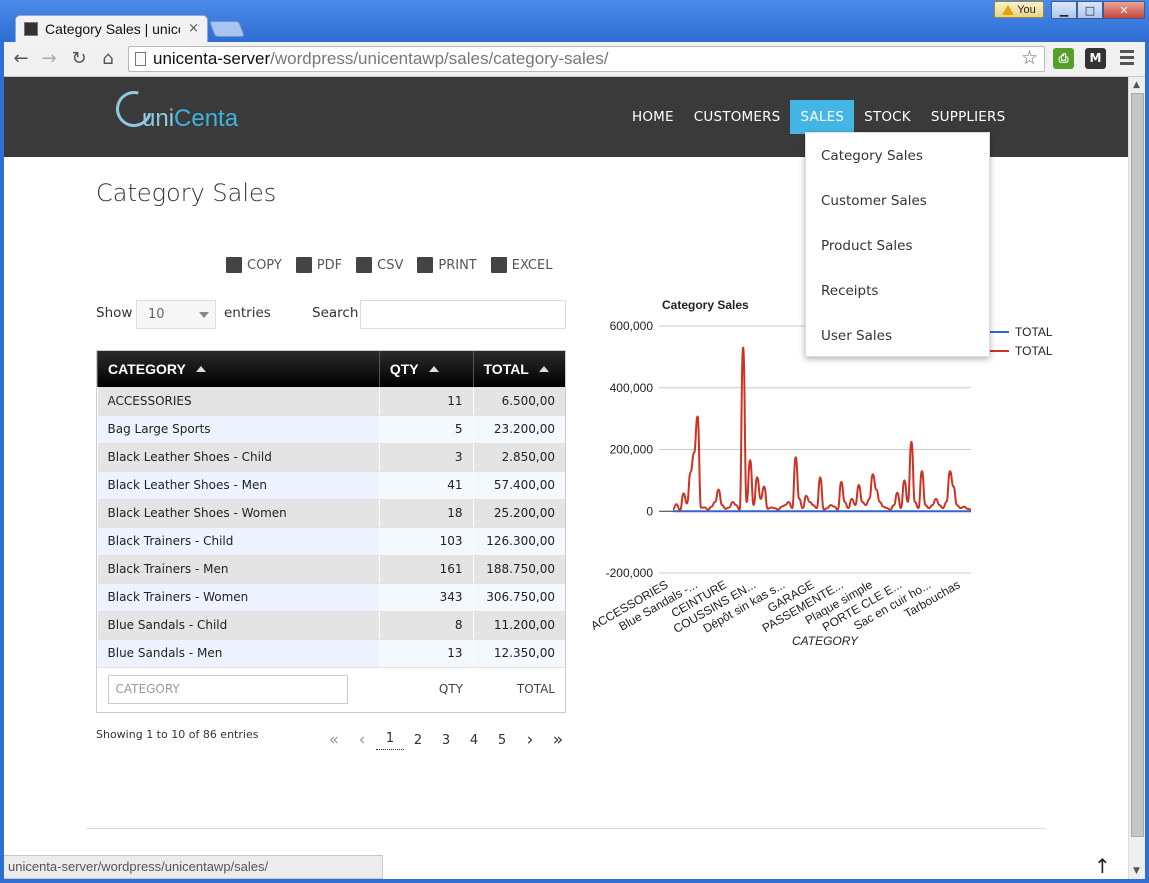 This screenshot has width=1149, height=883. I want to click on menu-item-customer-sales: Customer Sales, so click(874, 201).